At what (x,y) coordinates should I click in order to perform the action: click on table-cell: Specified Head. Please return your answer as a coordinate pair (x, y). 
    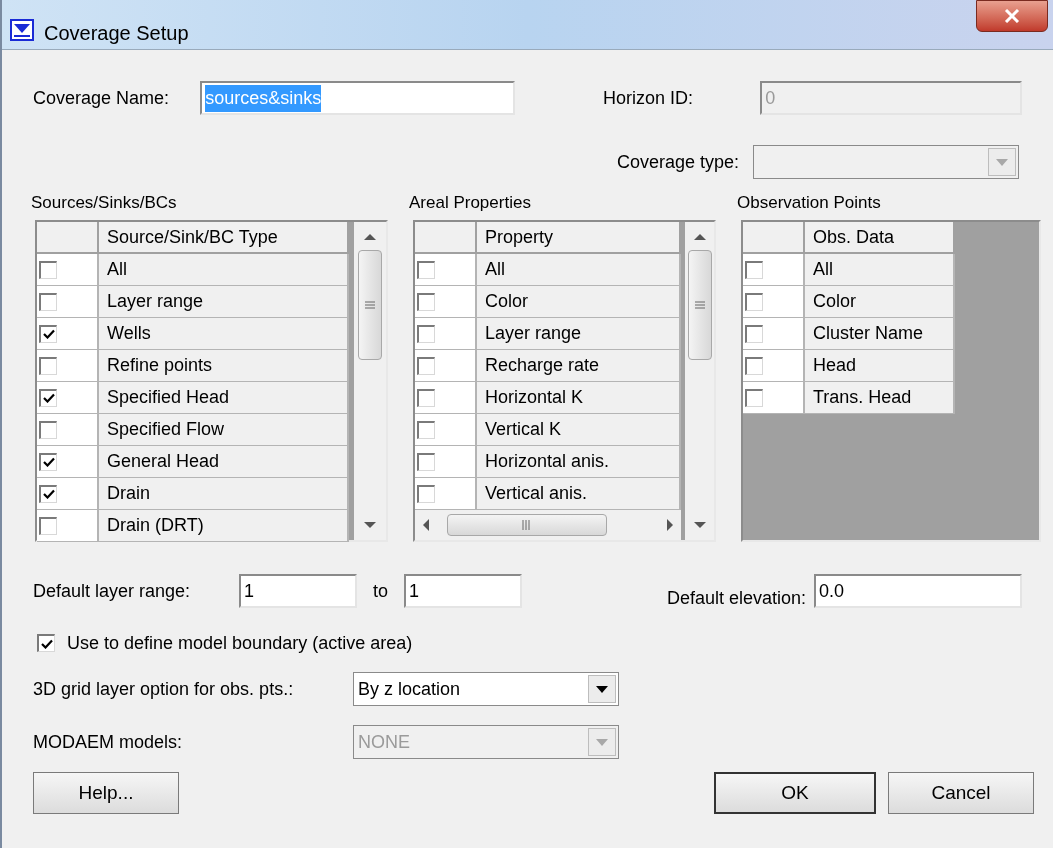
    Looking at the image, I should click on (224, 398).